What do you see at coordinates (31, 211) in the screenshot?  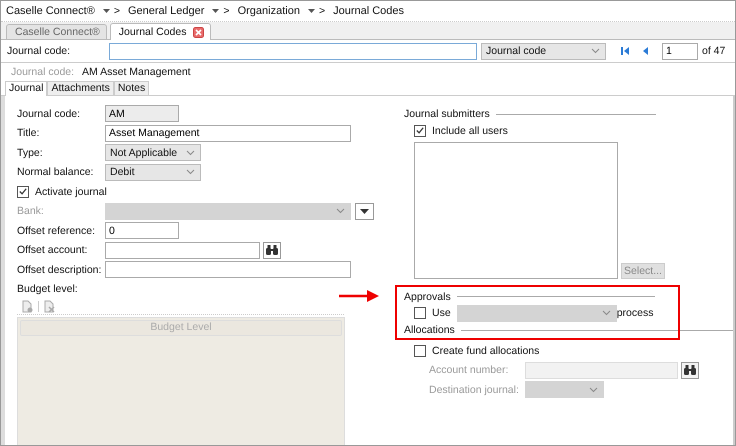 I see `field-label: Bank:` at bounding box center [31, 211].